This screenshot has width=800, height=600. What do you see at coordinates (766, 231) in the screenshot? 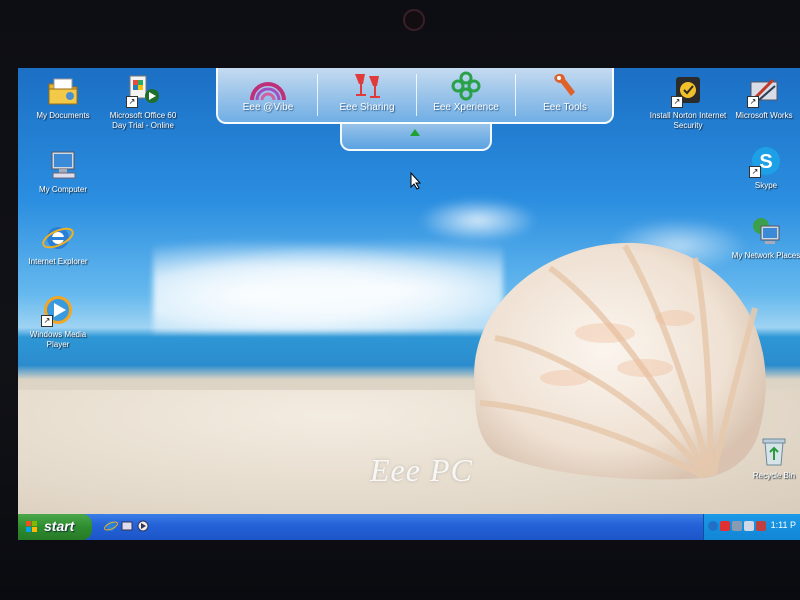
I see `network-icon` at bounding box center [766, 231].